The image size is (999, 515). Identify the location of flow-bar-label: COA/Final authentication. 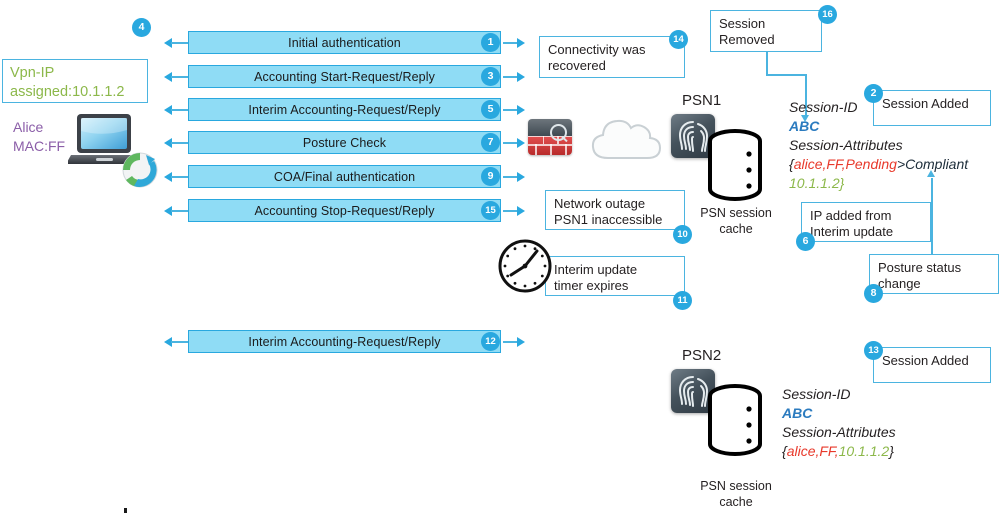
(344, 176).